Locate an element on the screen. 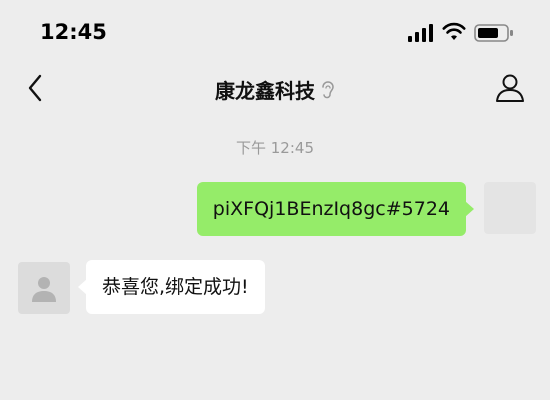 The width and height of the screenshot is (550, 400). self-avatar is located at coordinates (510, 208).